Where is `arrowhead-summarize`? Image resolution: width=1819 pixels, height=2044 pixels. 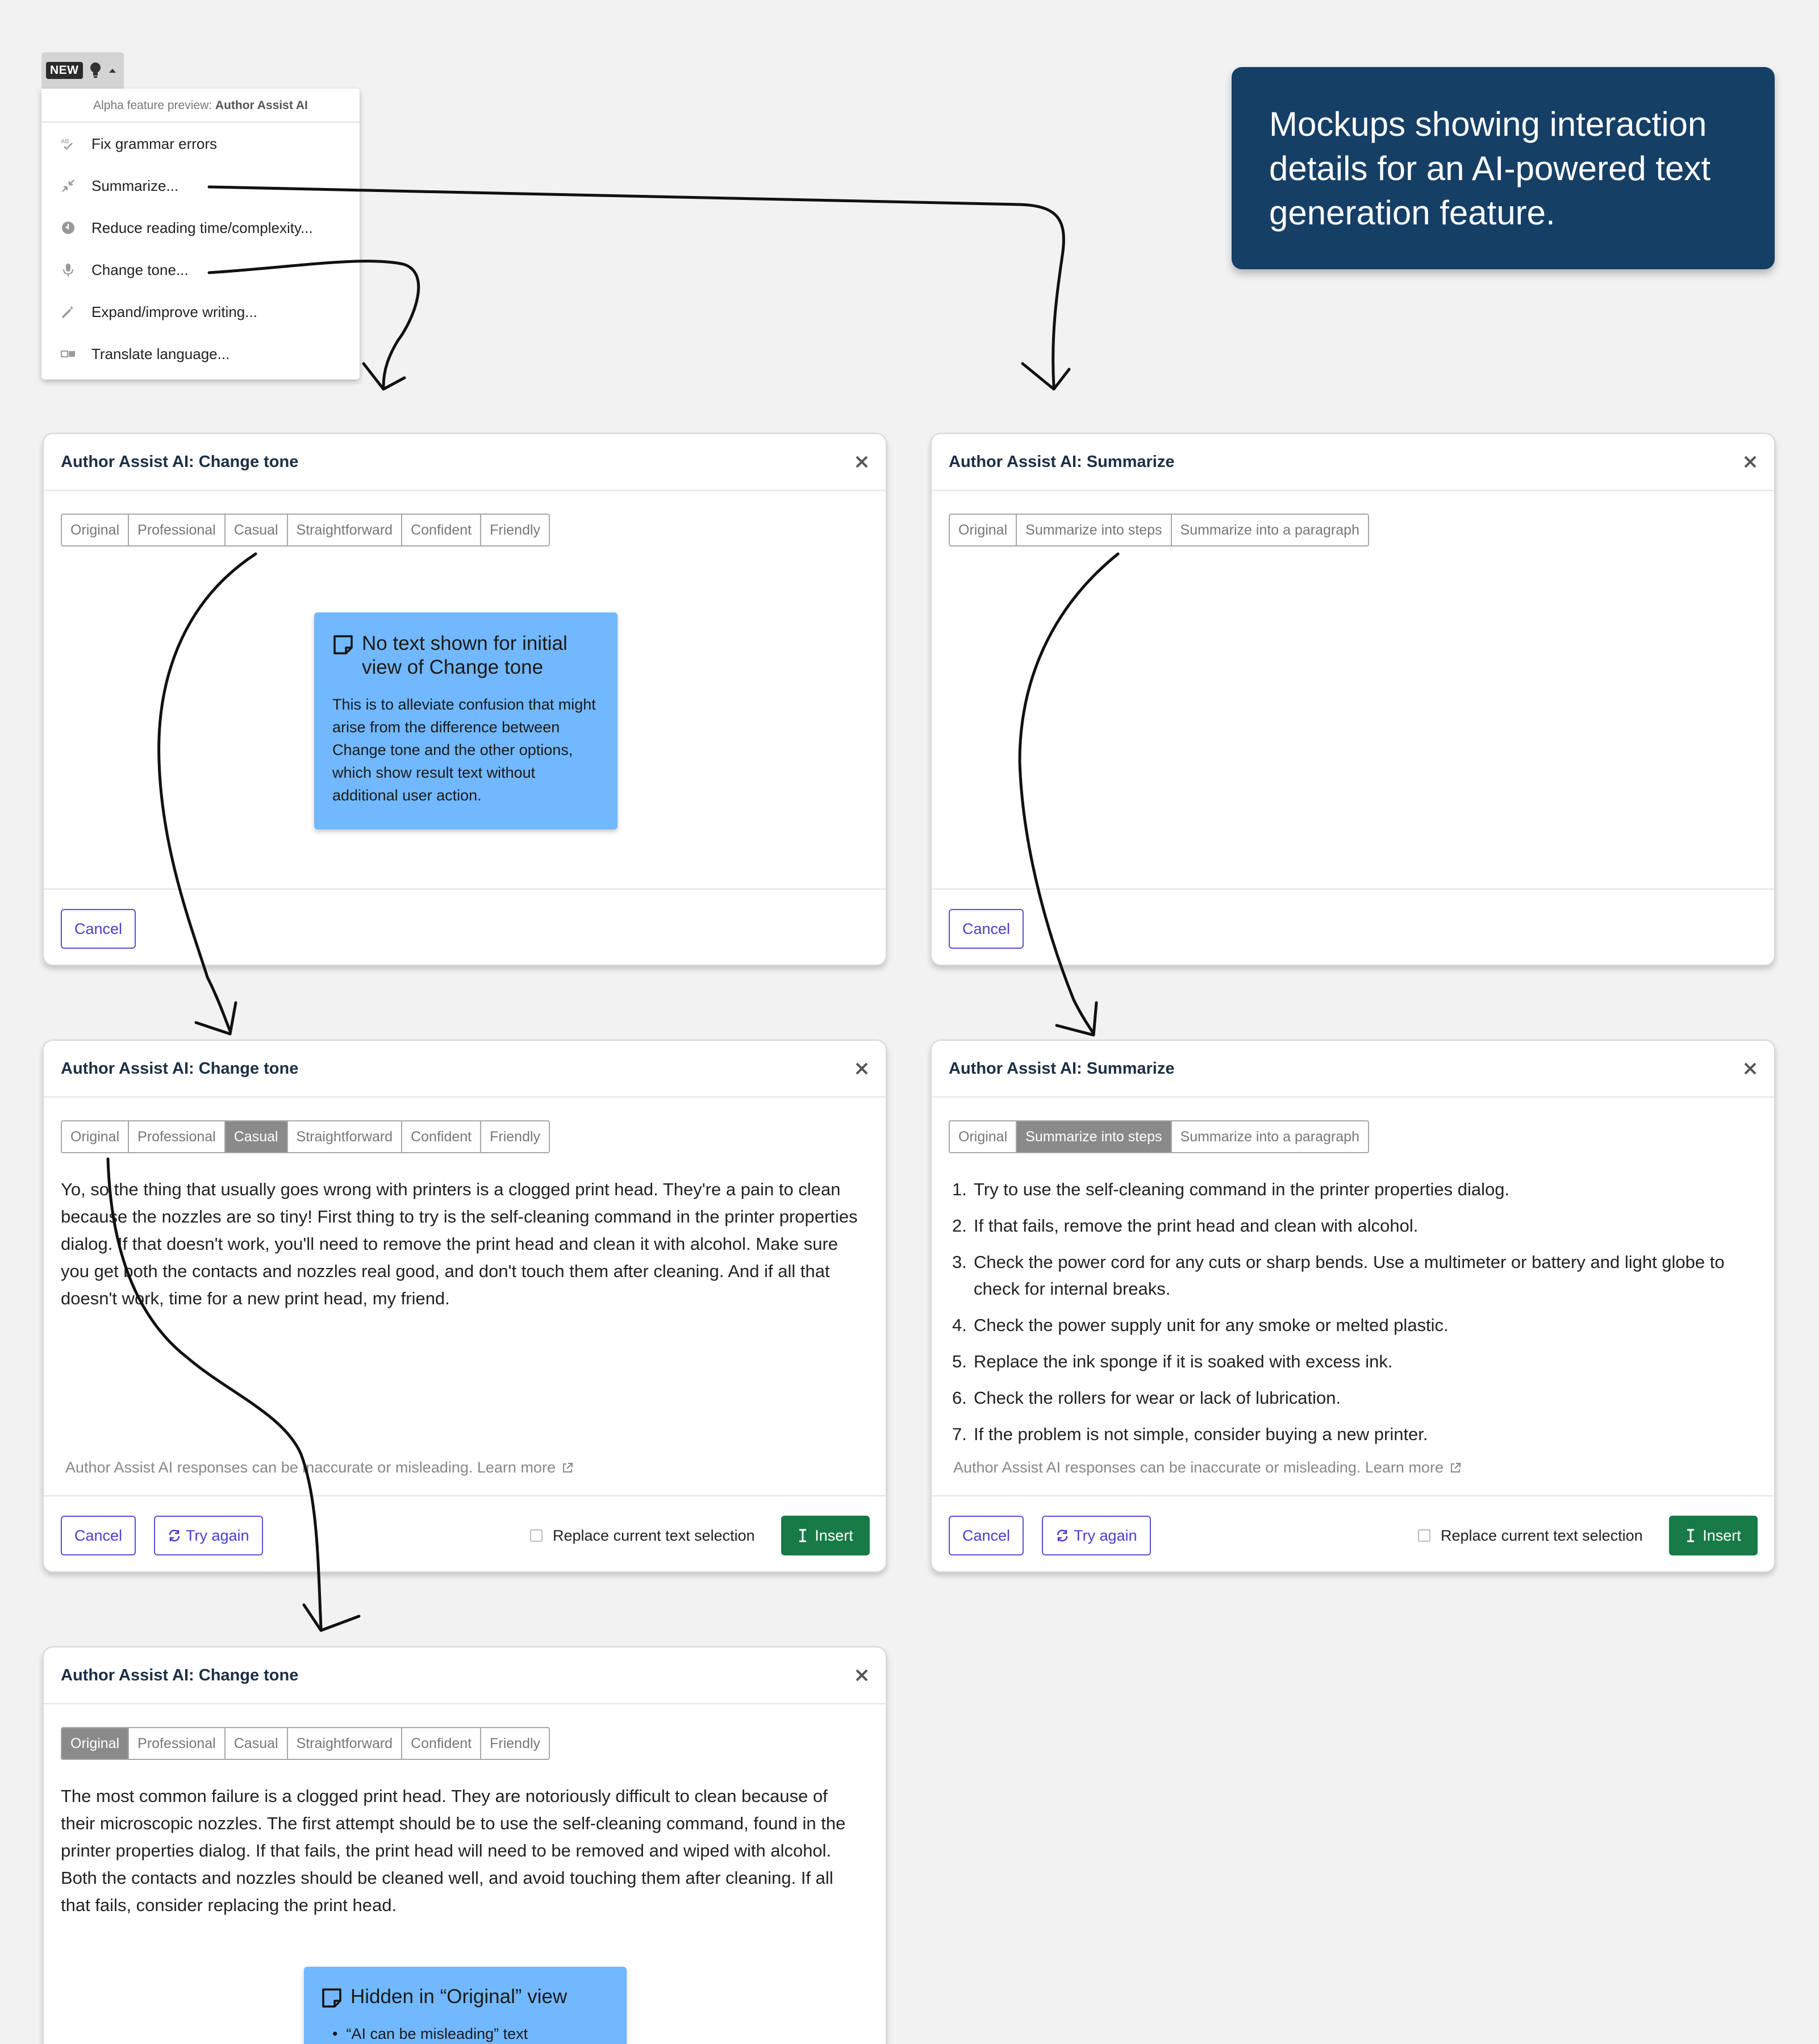
arrowhead-summarize is located at coordinates (1046, 376).